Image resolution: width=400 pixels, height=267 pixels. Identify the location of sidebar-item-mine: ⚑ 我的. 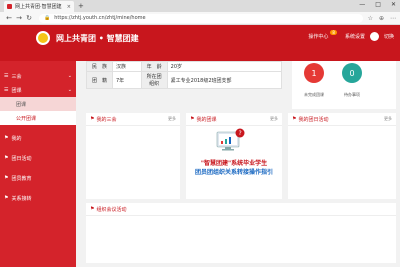
(38, 138).